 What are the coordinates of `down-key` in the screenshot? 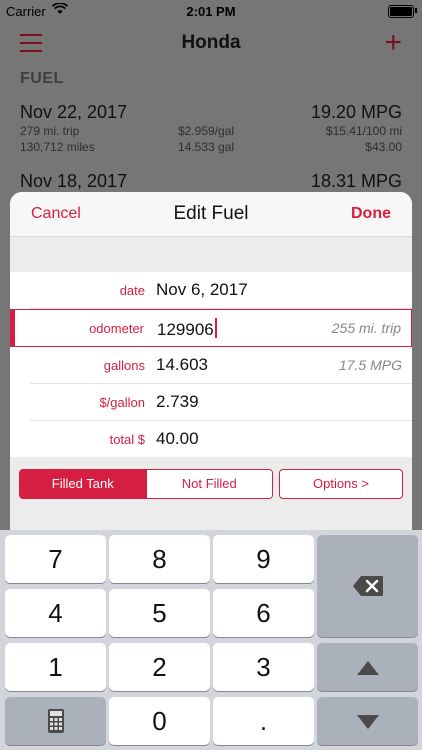 It's located at (367, 721).